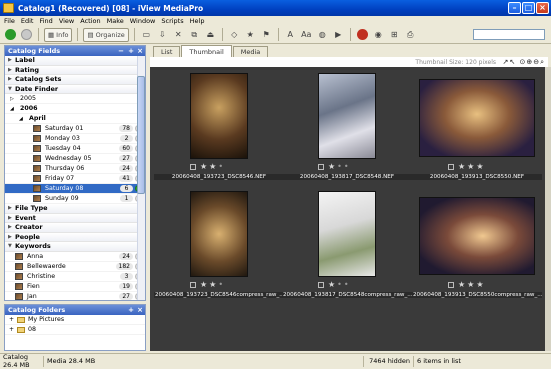 Image resolution: width=551 pixels, height=369 pixels. I want to click on view-tabs: List Thumbnail Media, so click(350, 51).